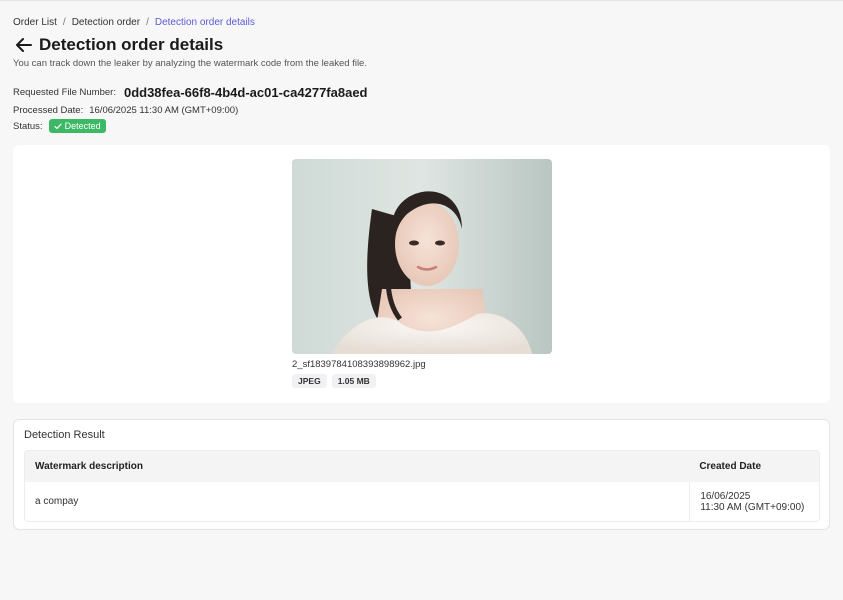 Image resolution: width=843 pixels, height=600 pixels. I want to click on processed-date-value: 16/06/2025 11:30 AM (GMT+09:00), so click(164, 110).